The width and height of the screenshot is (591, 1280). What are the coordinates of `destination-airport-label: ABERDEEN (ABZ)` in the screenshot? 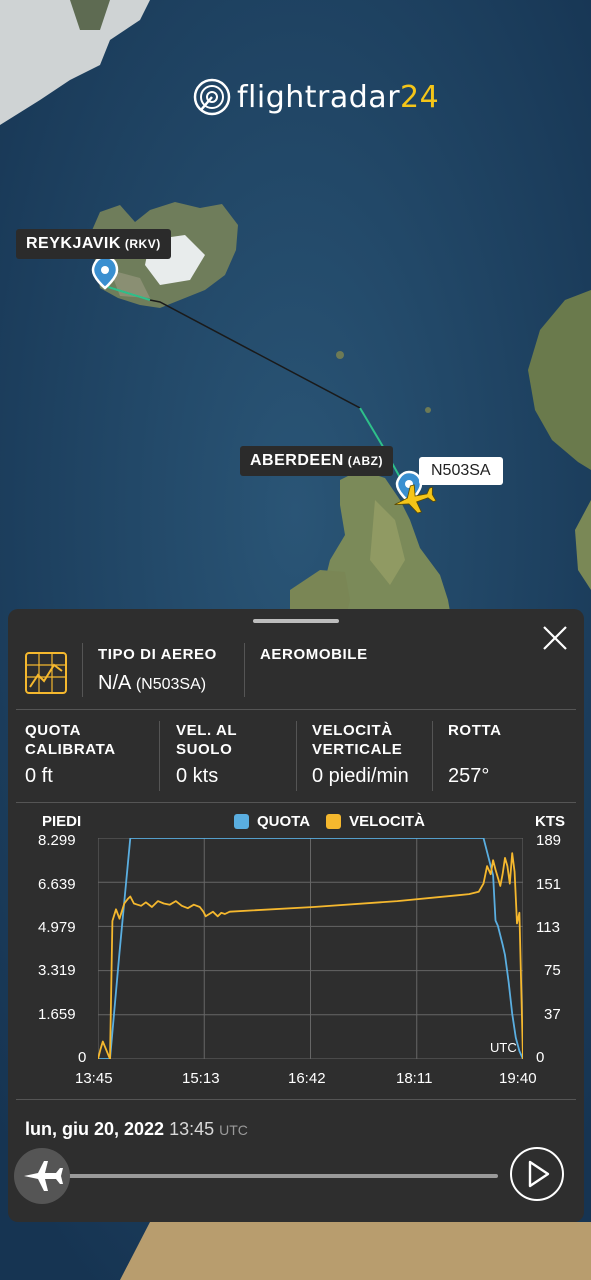 It's located at (316, 461).